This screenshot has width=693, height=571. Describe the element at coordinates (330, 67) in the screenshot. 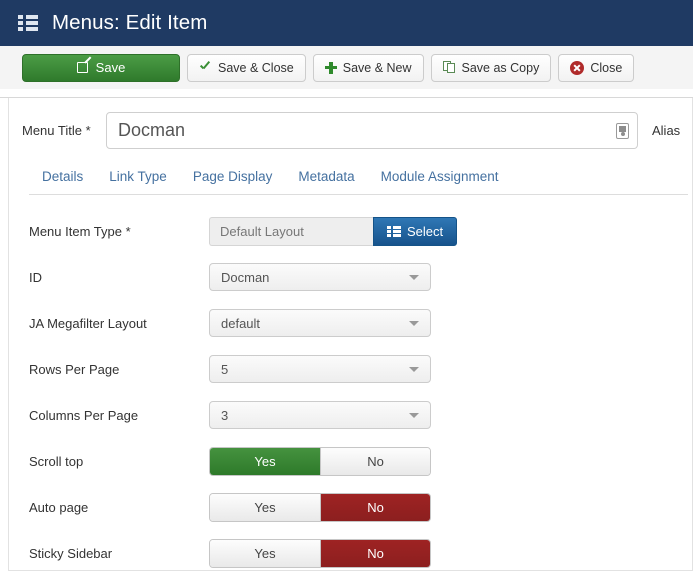

I see `plus-icon` at that location.